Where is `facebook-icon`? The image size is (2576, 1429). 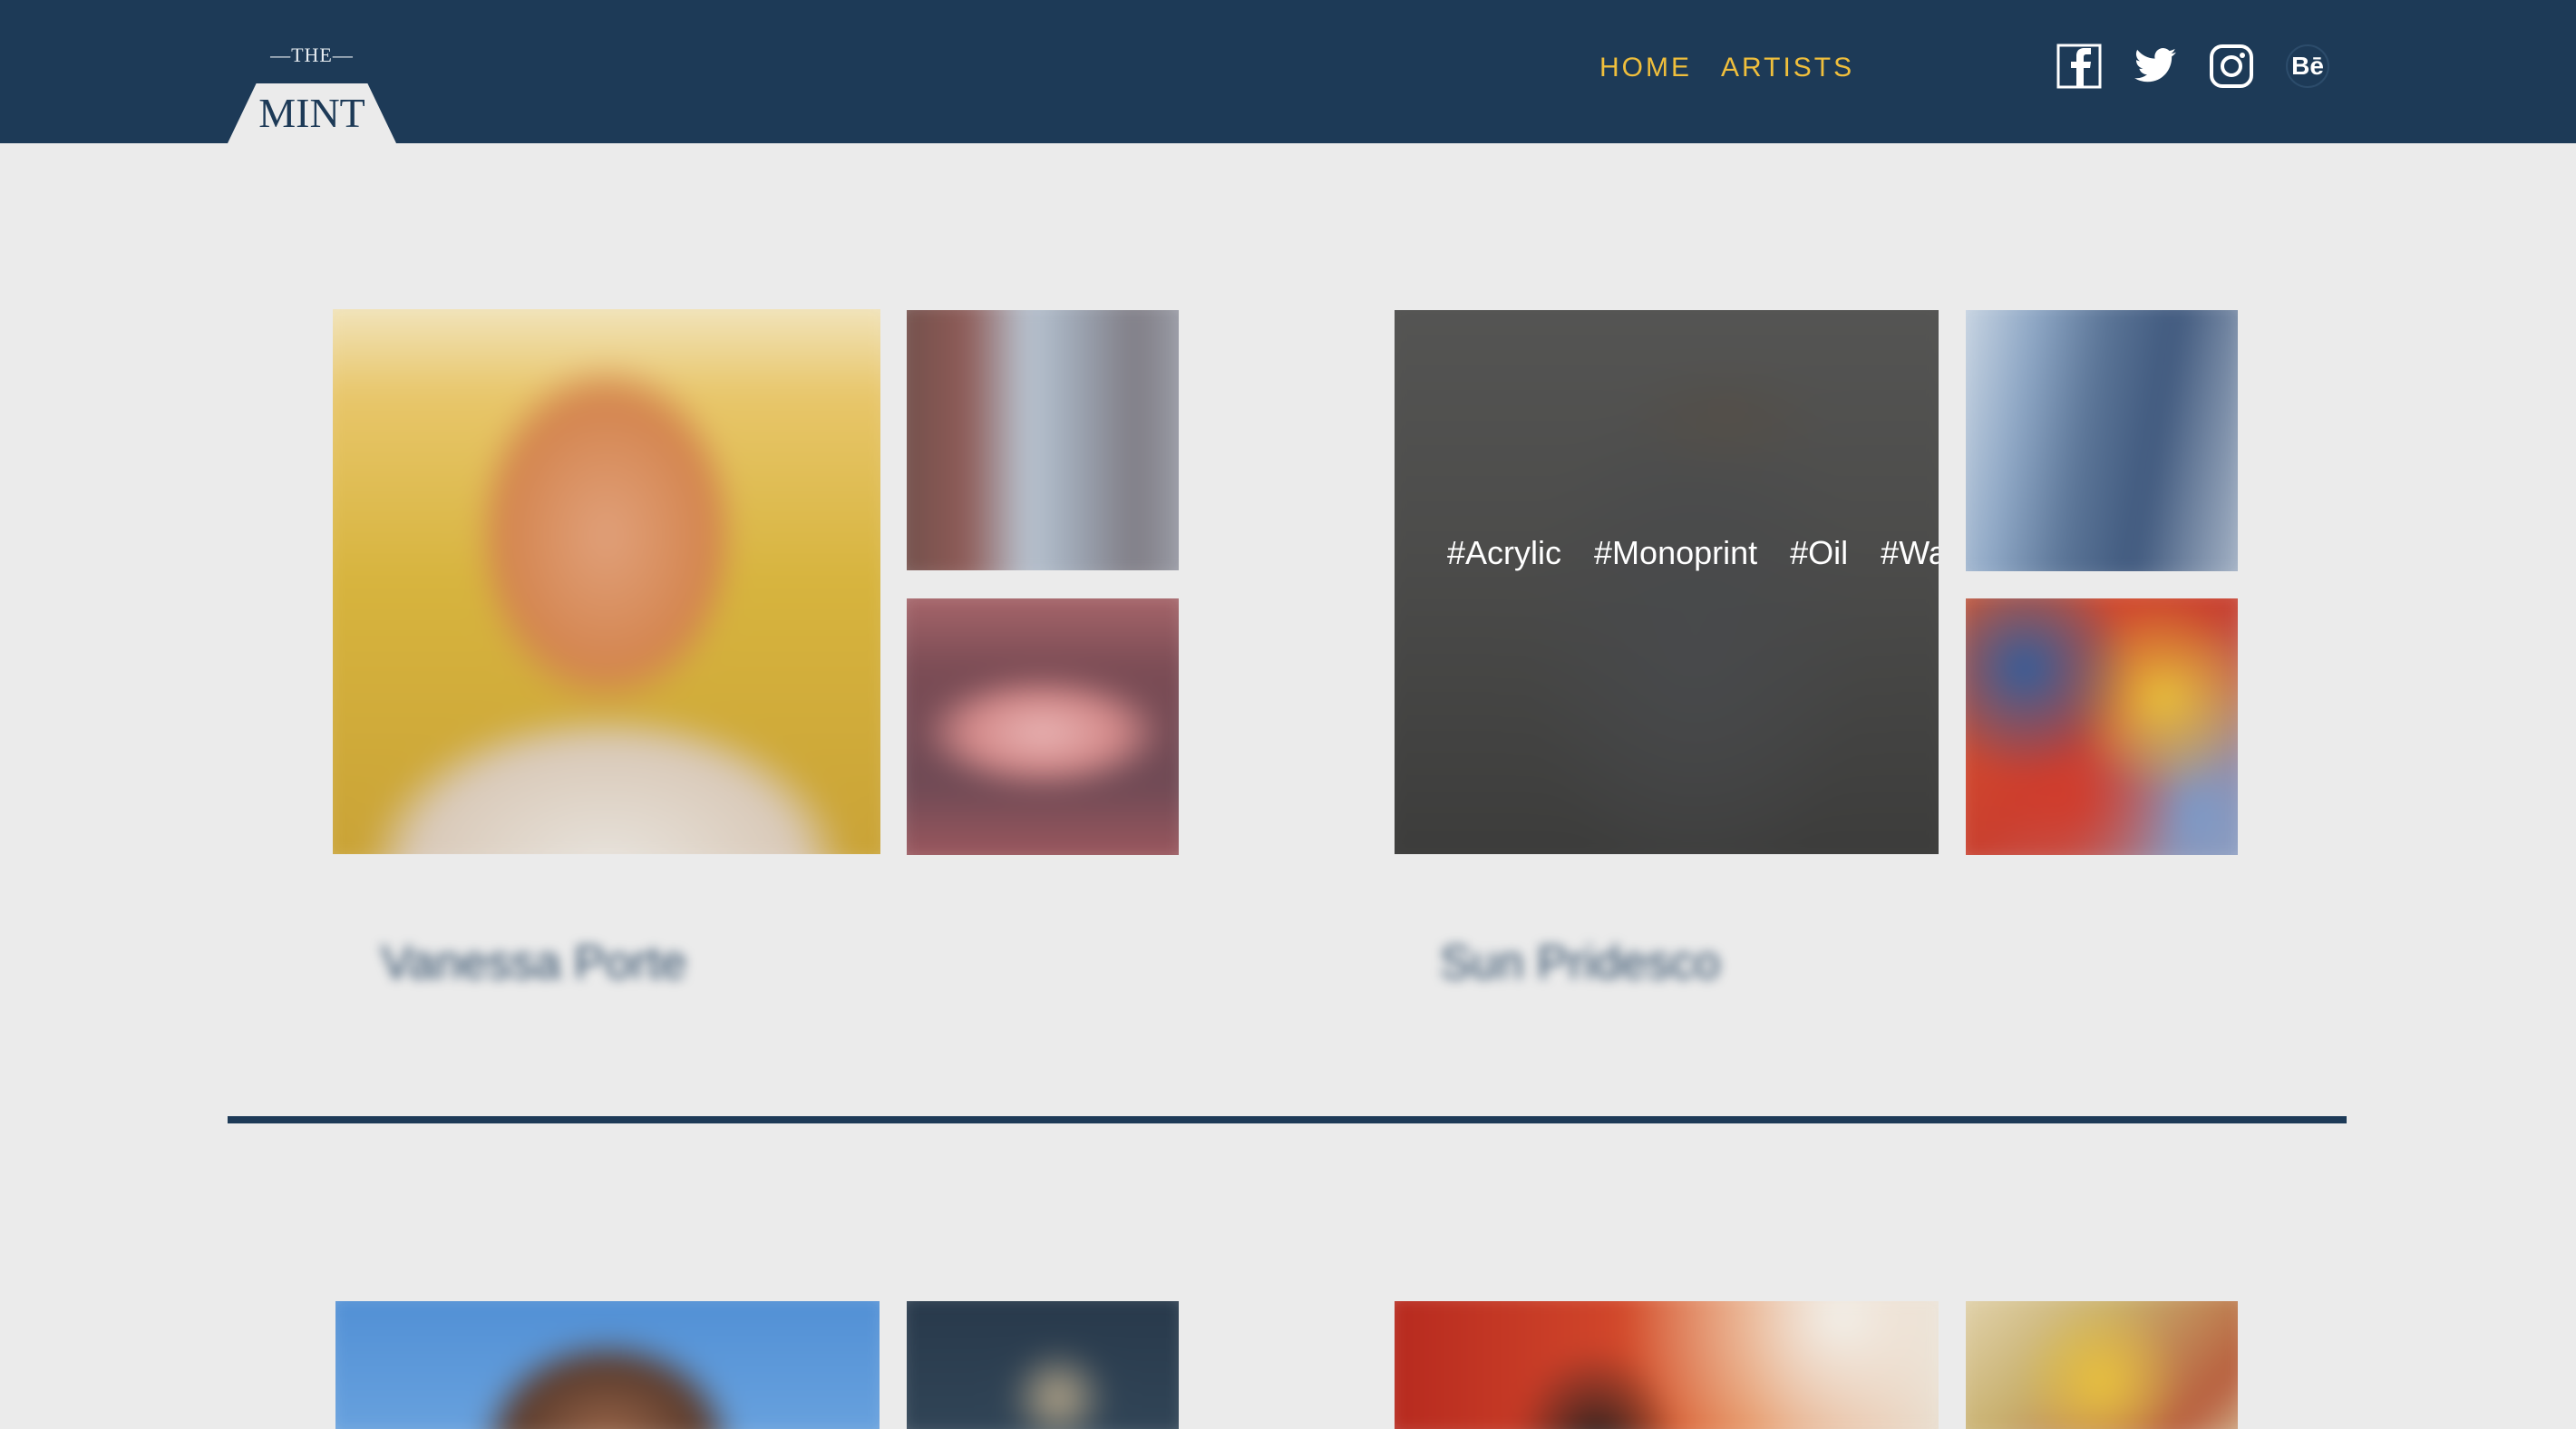
facebook-icon is located at coordinates (2079, 66).